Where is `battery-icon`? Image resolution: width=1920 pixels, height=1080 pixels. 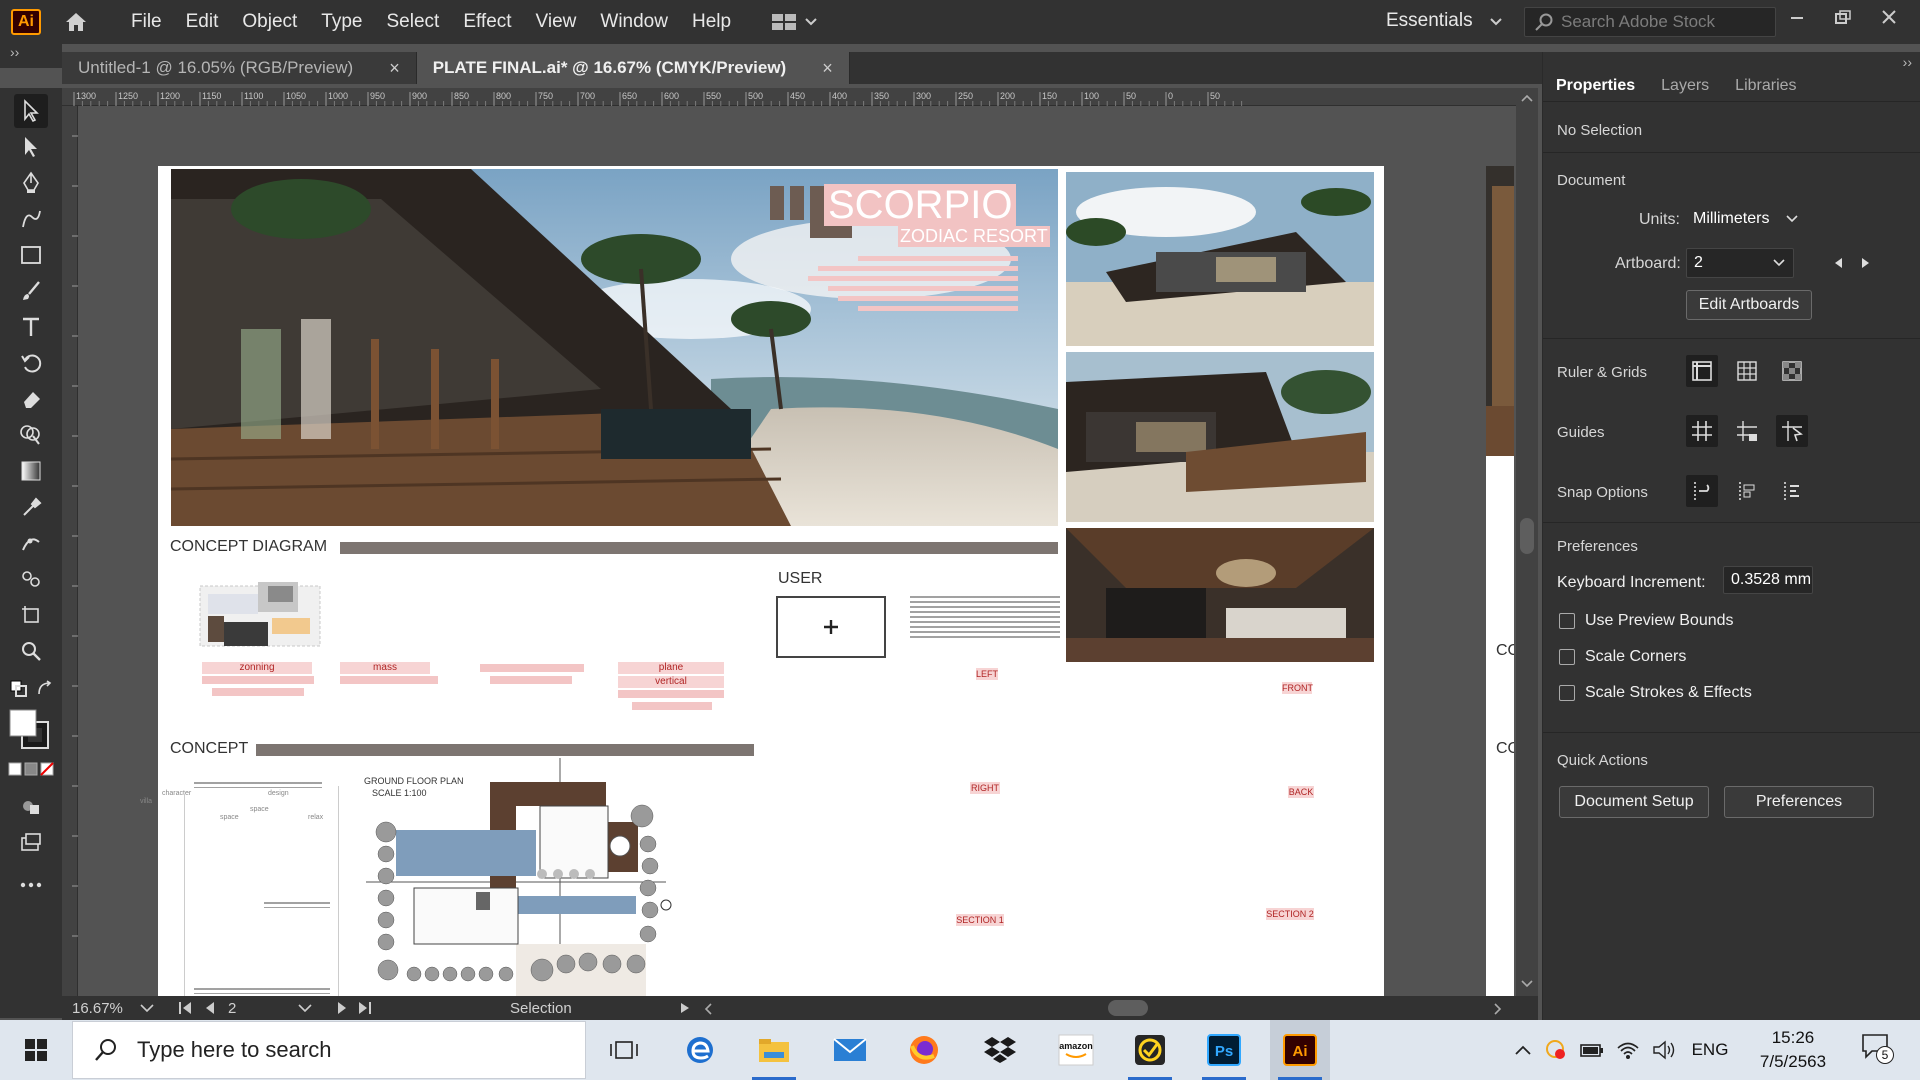
battery-icon is located at coordinates (1592, 1050).